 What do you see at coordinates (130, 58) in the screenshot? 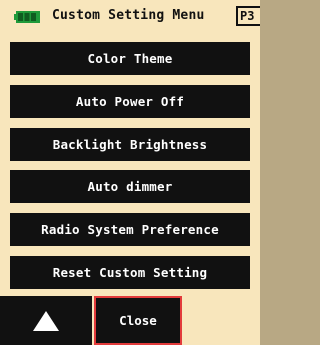
I see `color-theme-button: Color Theme` at bounding box center [130, 58].